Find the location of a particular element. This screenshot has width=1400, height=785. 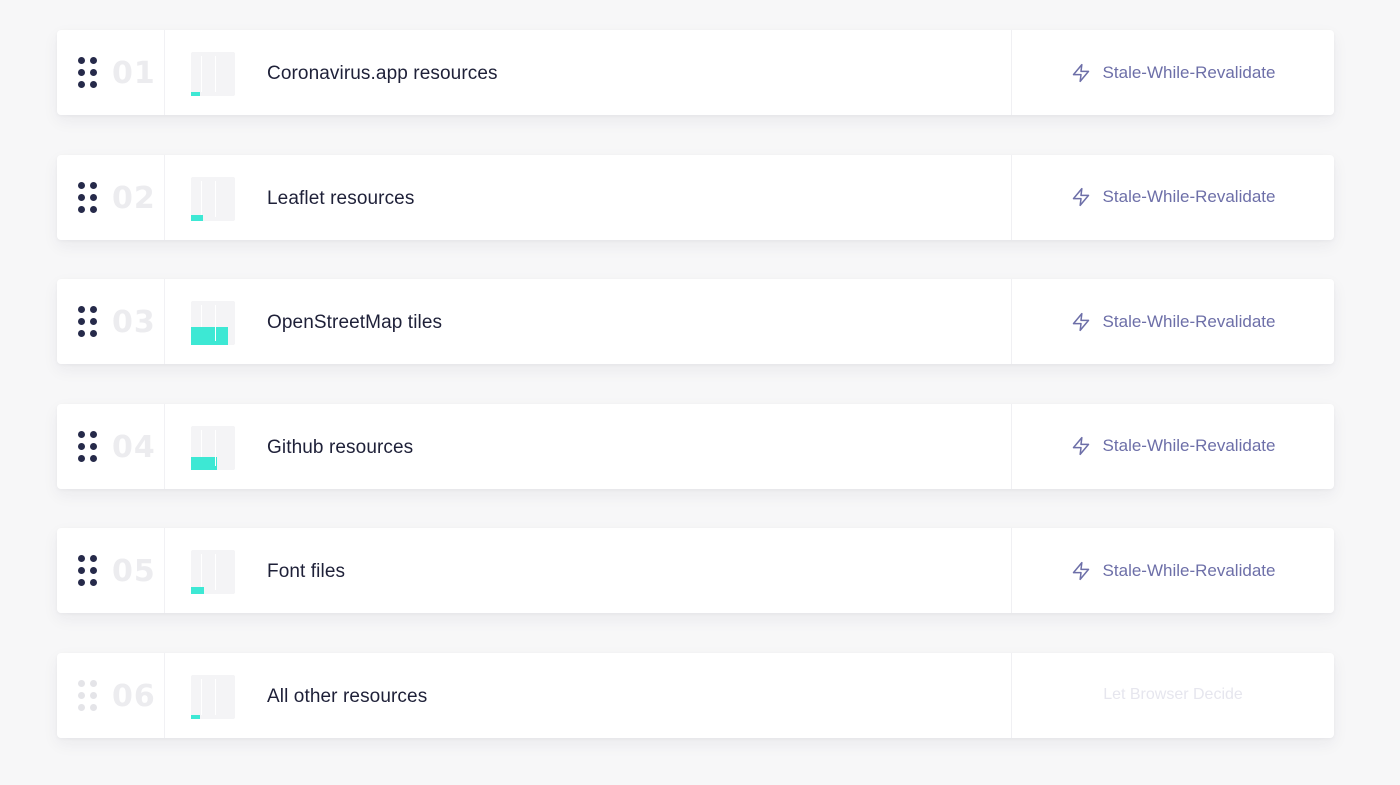

row-number: 02 is located at coordinates (134, 198).